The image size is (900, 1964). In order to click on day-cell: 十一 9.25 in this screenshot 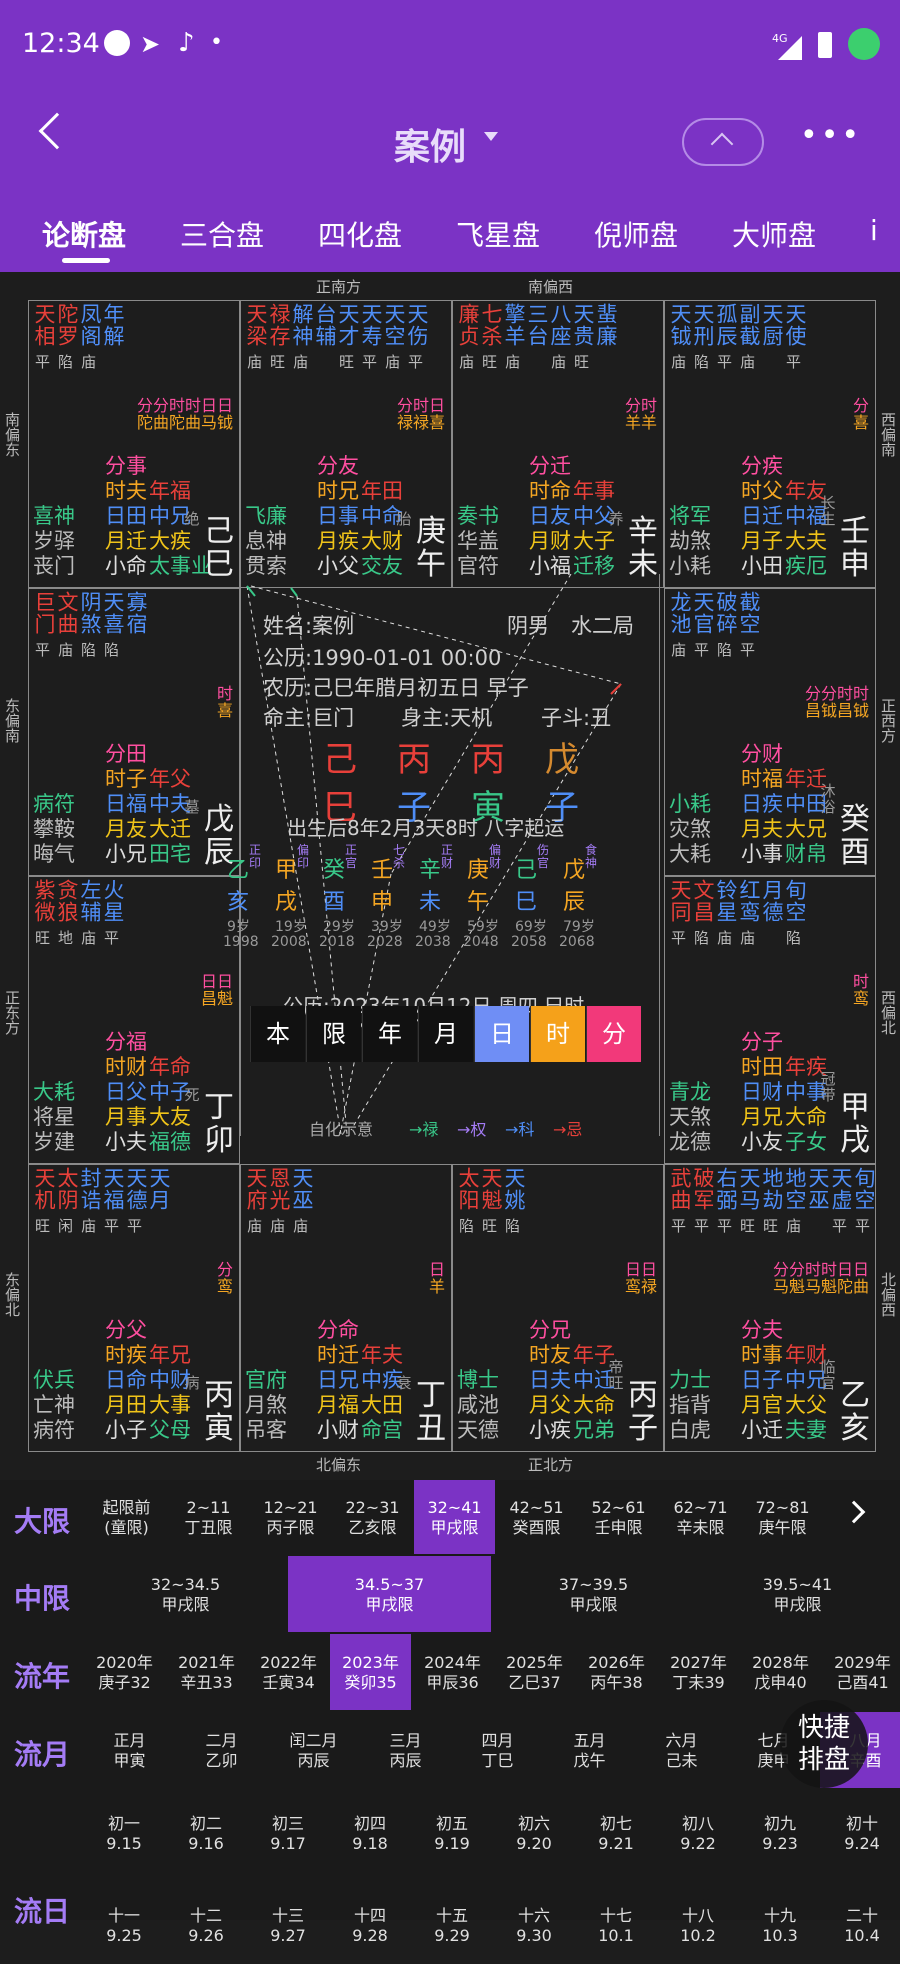, I will do `click(124, 1924)`.